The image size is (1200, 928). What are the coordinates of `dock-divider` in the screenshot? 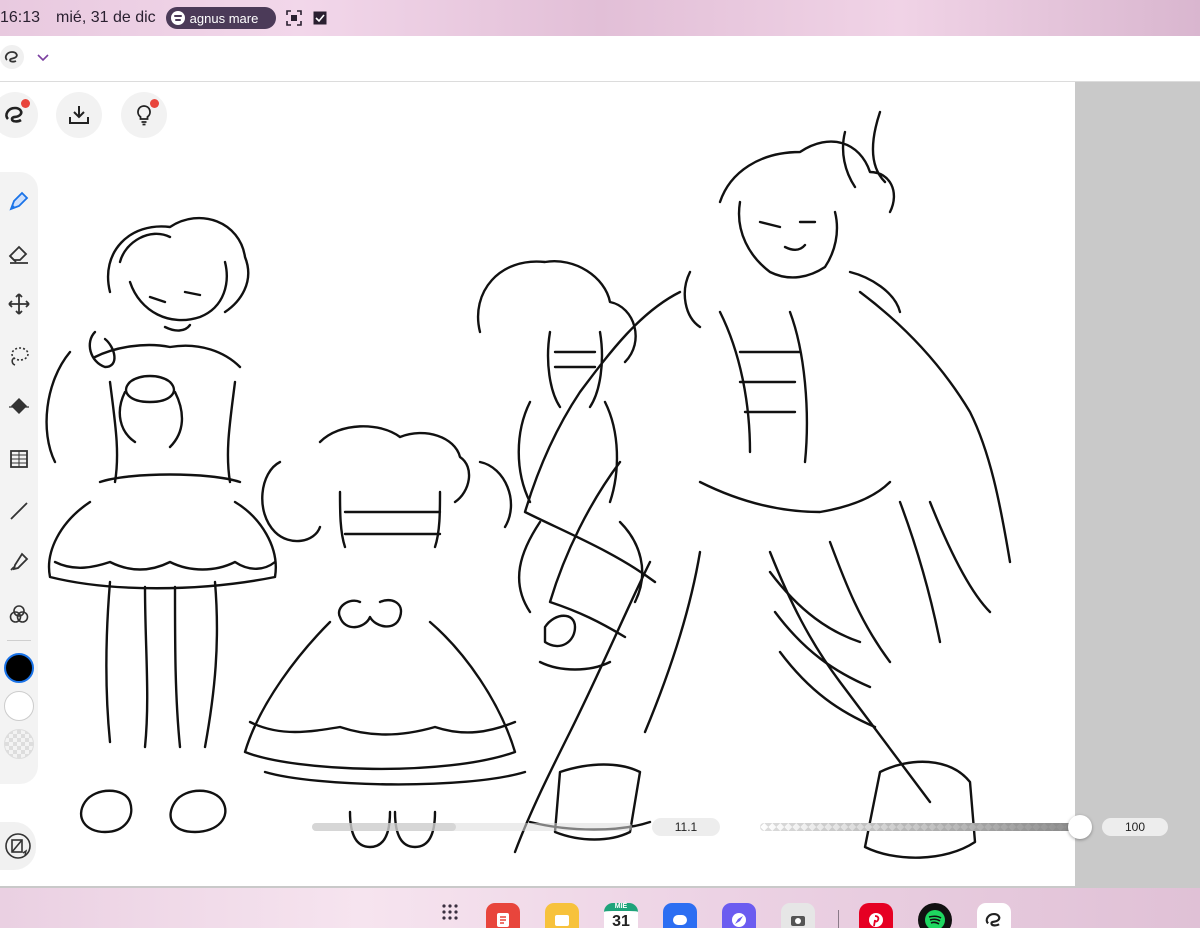 It's located at (838, 919).